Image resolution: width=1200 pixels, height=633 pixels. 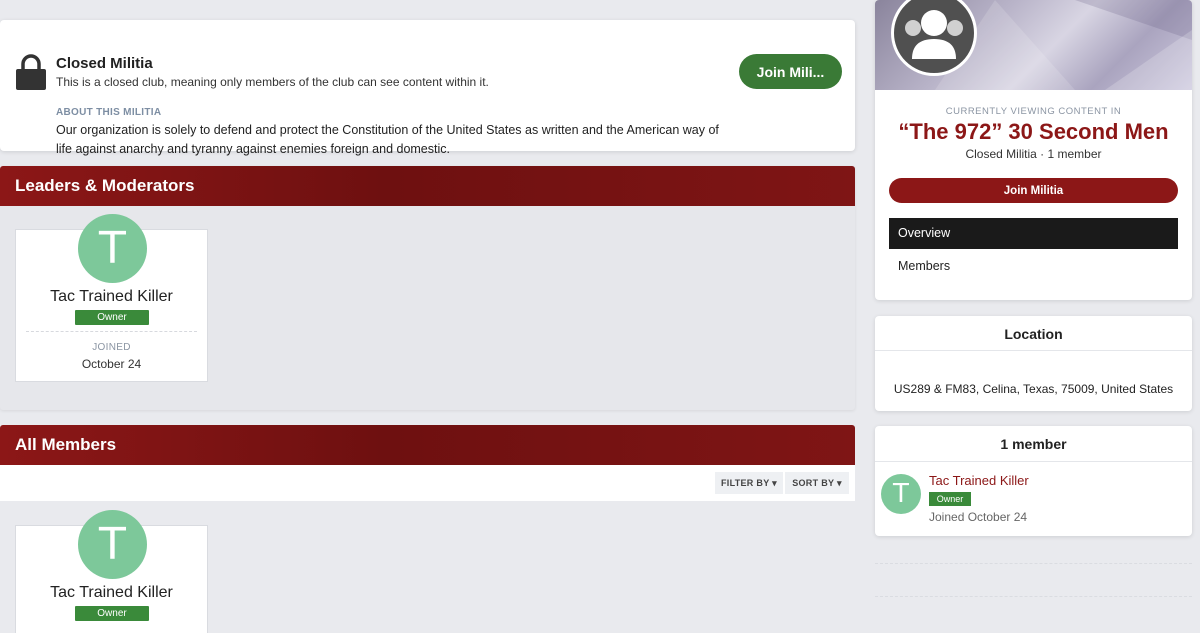 I want to click on closed-title: Closed Militia, so click(x=104, y=63).